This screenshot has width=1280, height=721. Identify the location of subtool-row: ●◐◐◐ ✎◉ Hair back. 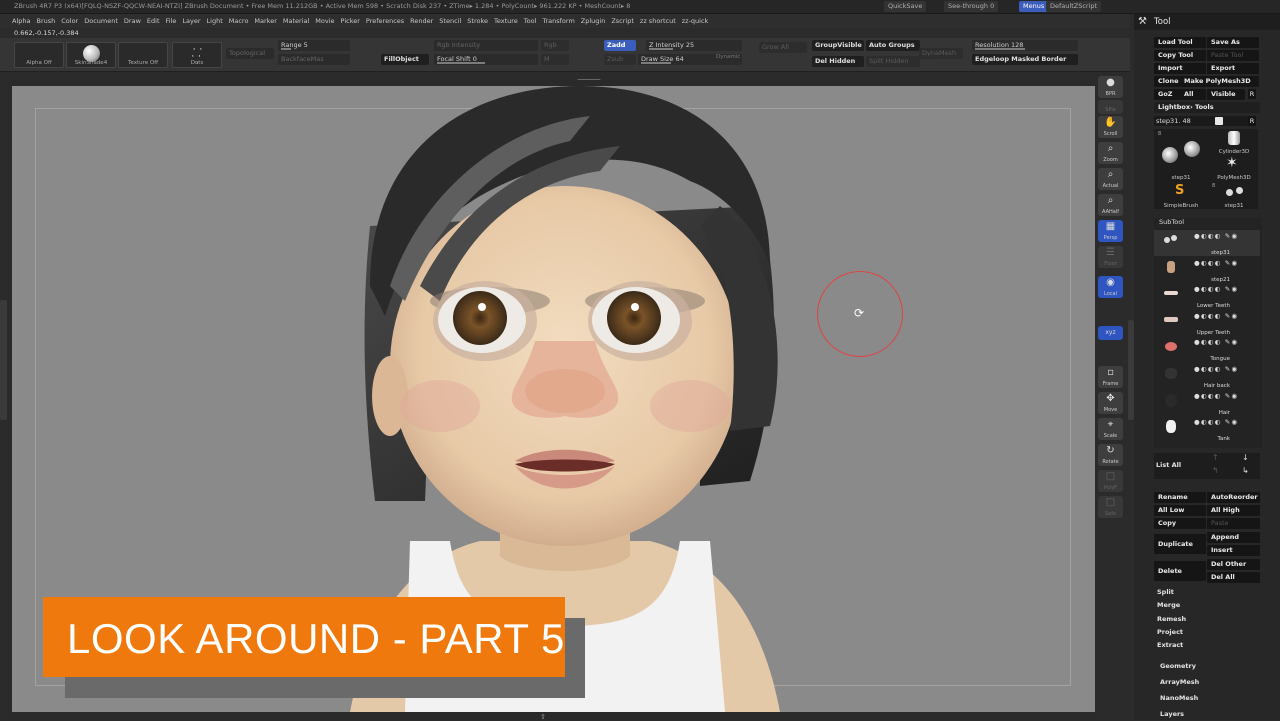
(1207, 376).